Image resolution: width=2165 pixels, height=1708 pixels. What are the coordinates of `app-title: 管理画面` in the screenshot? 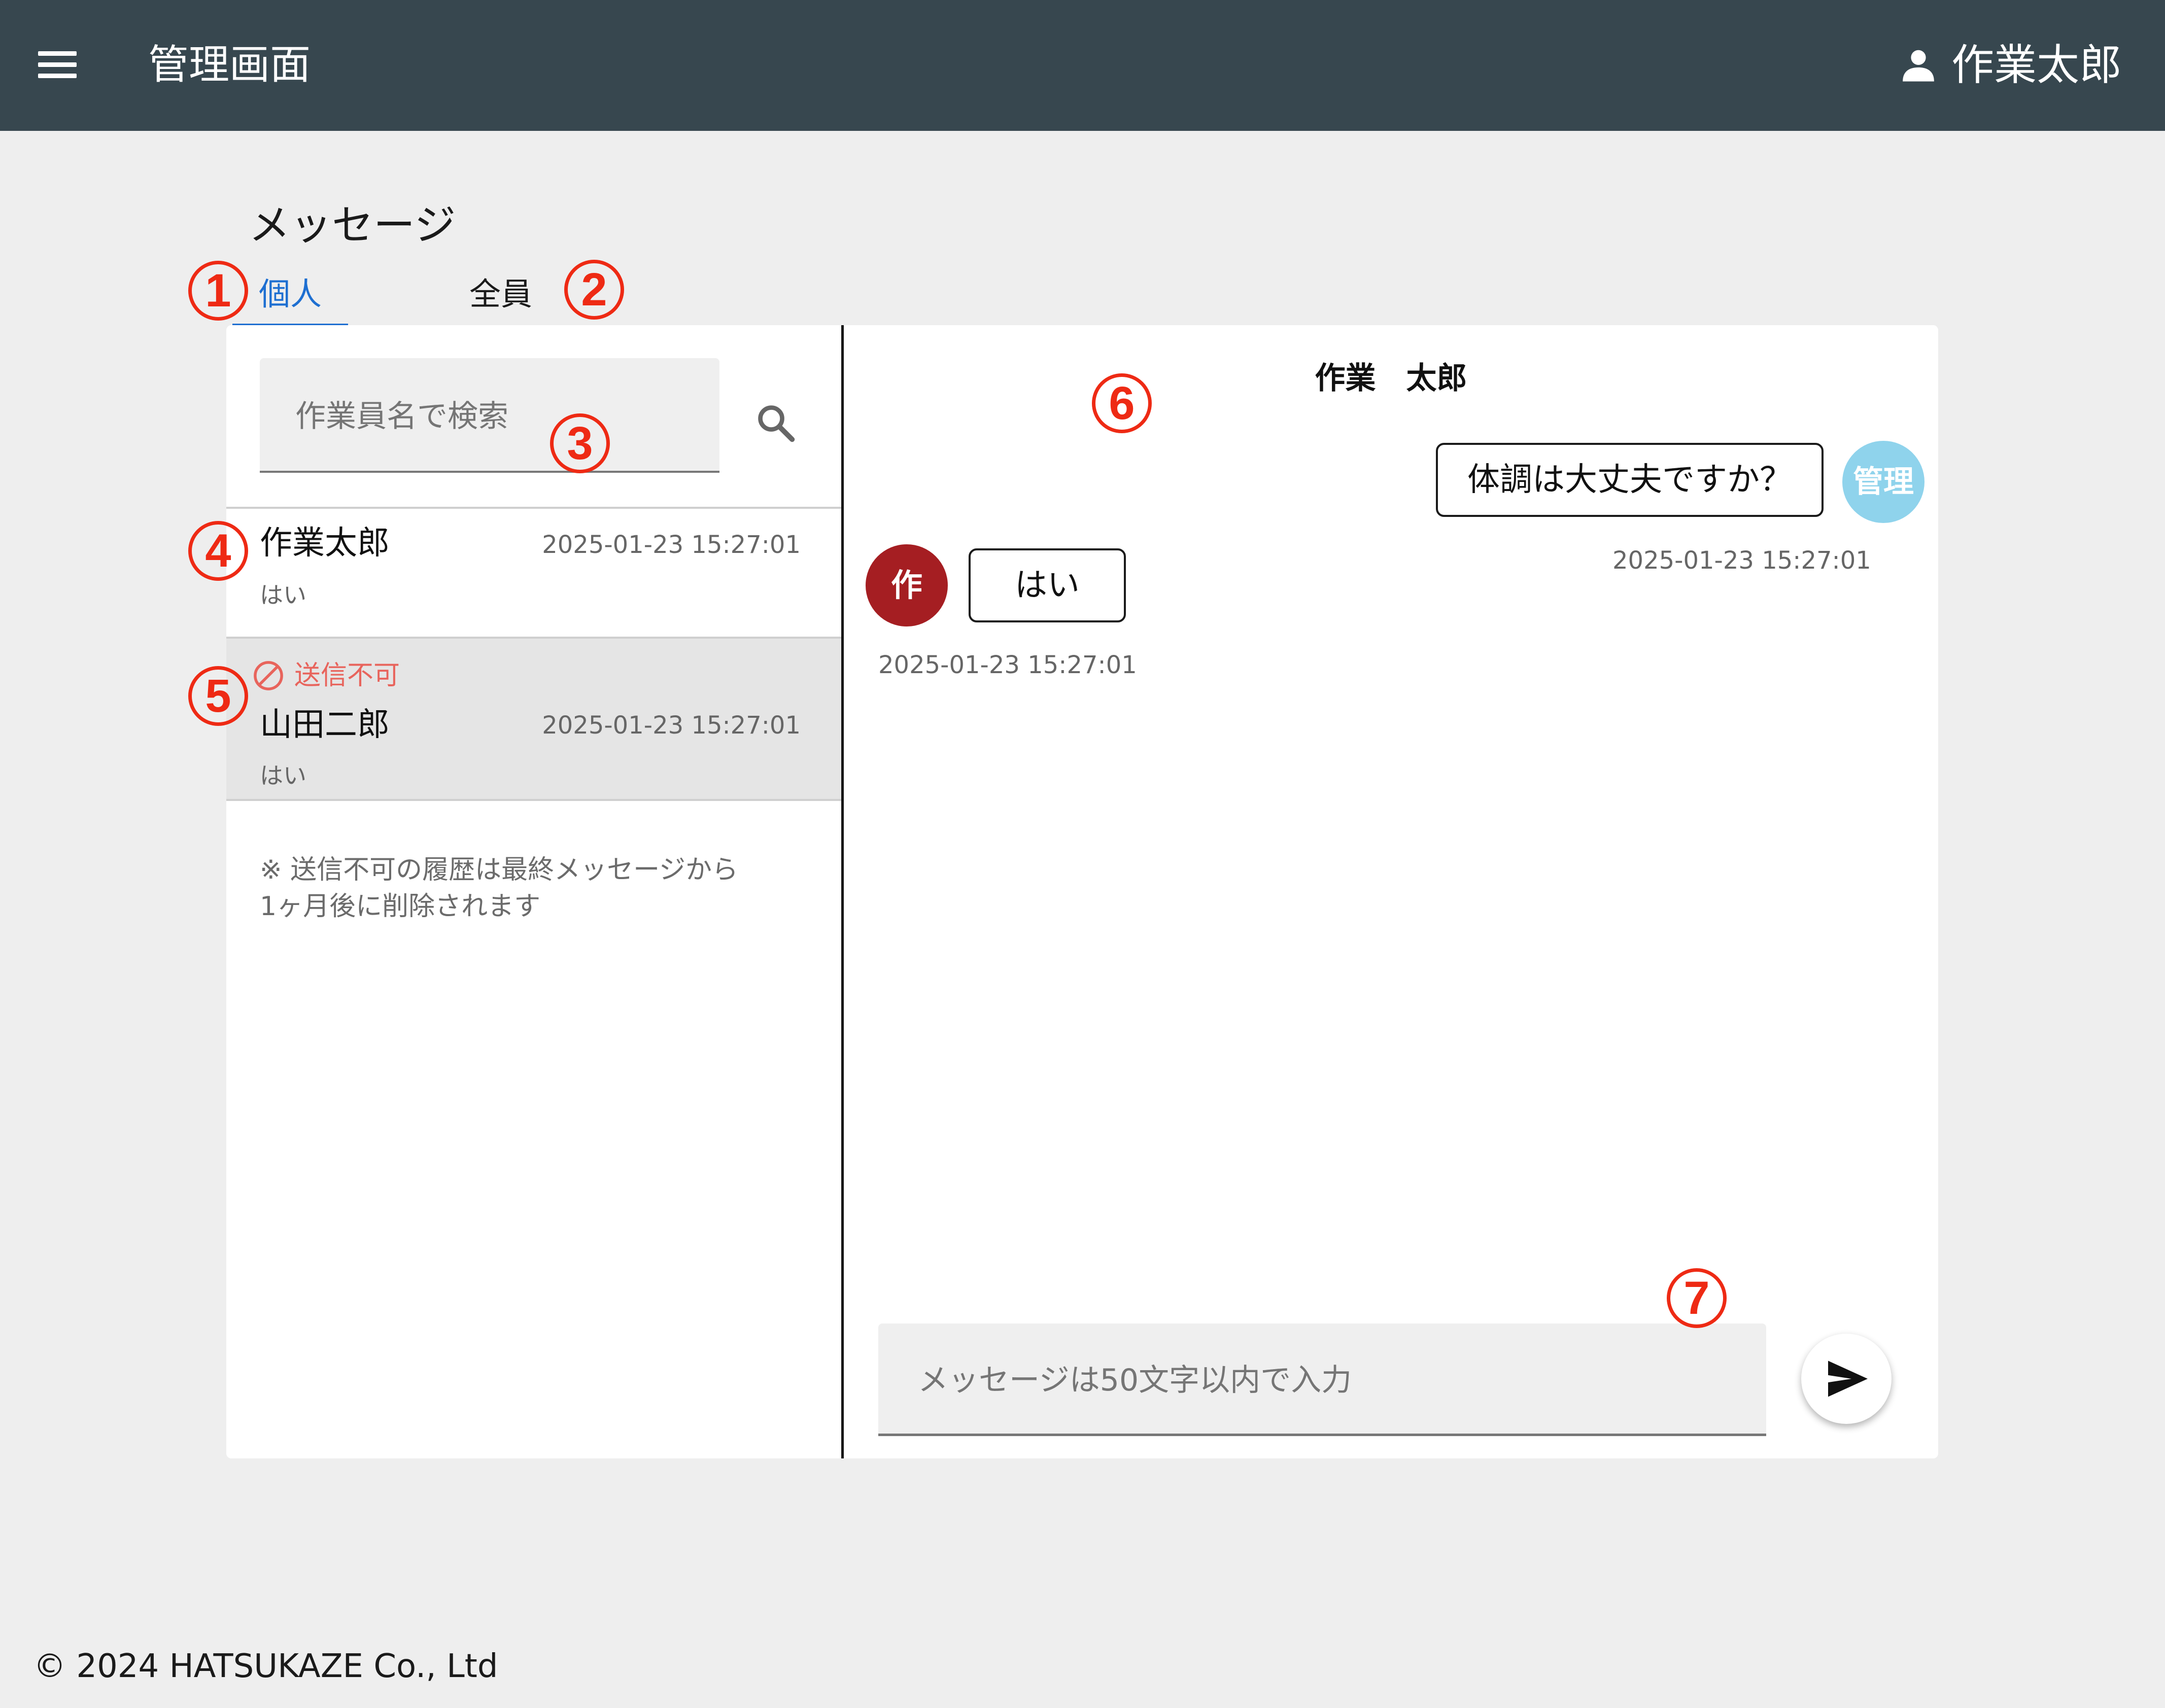 It's located at (229, 64).